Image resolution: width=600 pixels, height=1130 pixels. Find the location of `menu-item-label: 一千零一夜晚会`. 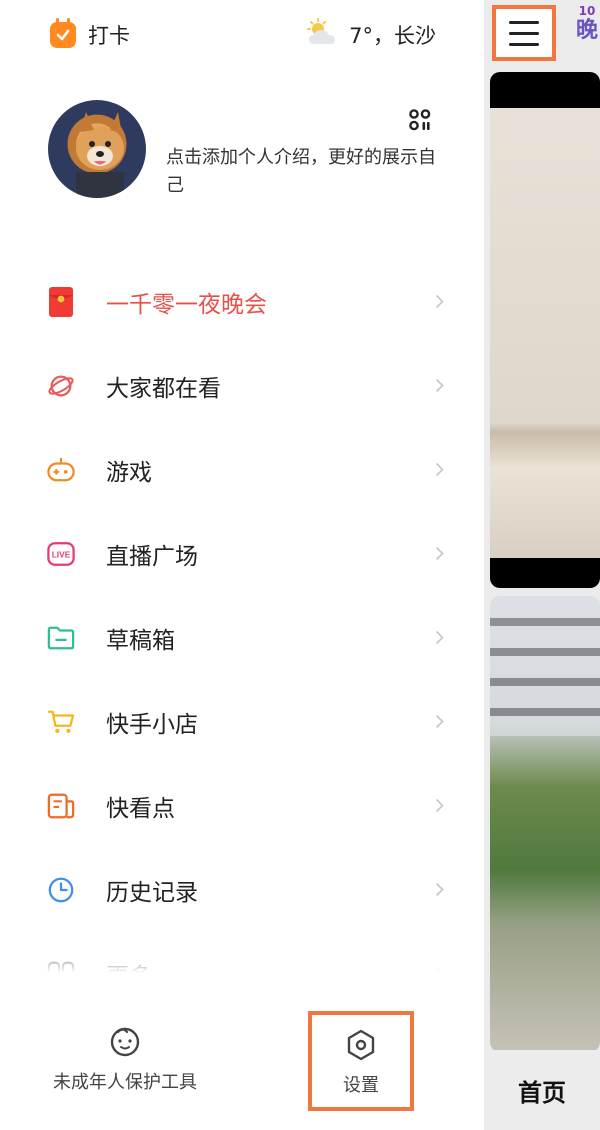

menu-item-label: 一千零一夜晚会 is located at coordinates (186, 305).